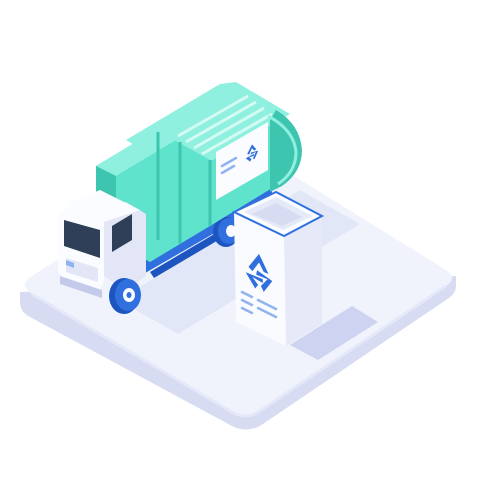  Describe the element at coordinates (278, 268) in the screenshot. I see `recycle-bin` at that location.